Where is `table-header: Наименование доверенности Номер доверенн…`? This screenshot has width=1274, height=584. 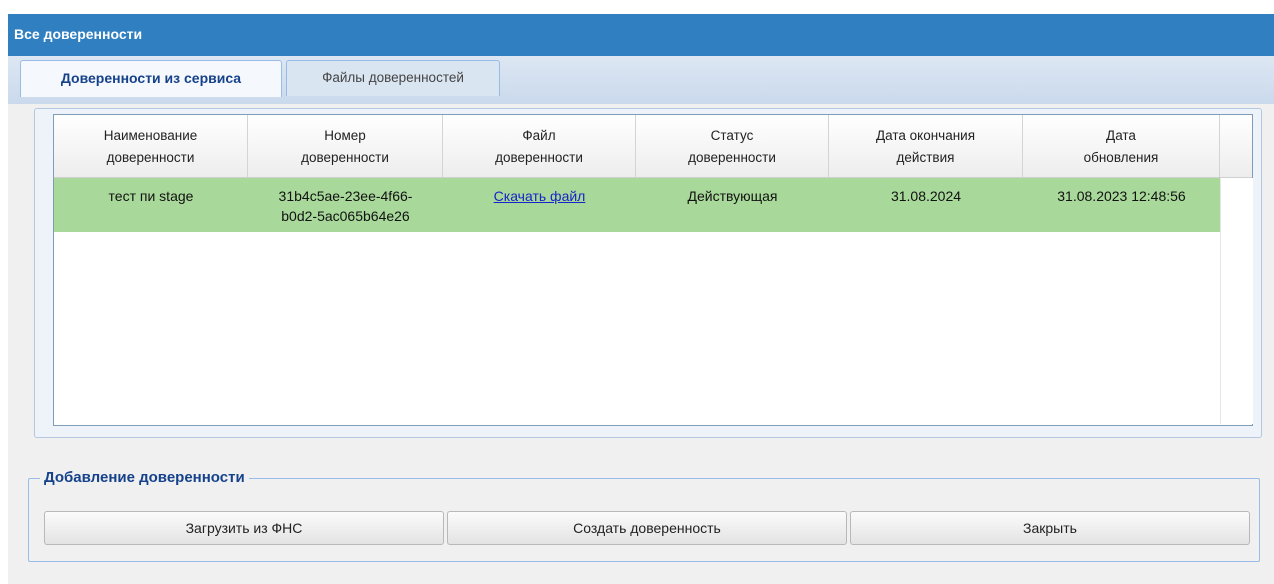
table-header: Наименование доверенности Номер доверенн… is located at coordinates (653, 146).